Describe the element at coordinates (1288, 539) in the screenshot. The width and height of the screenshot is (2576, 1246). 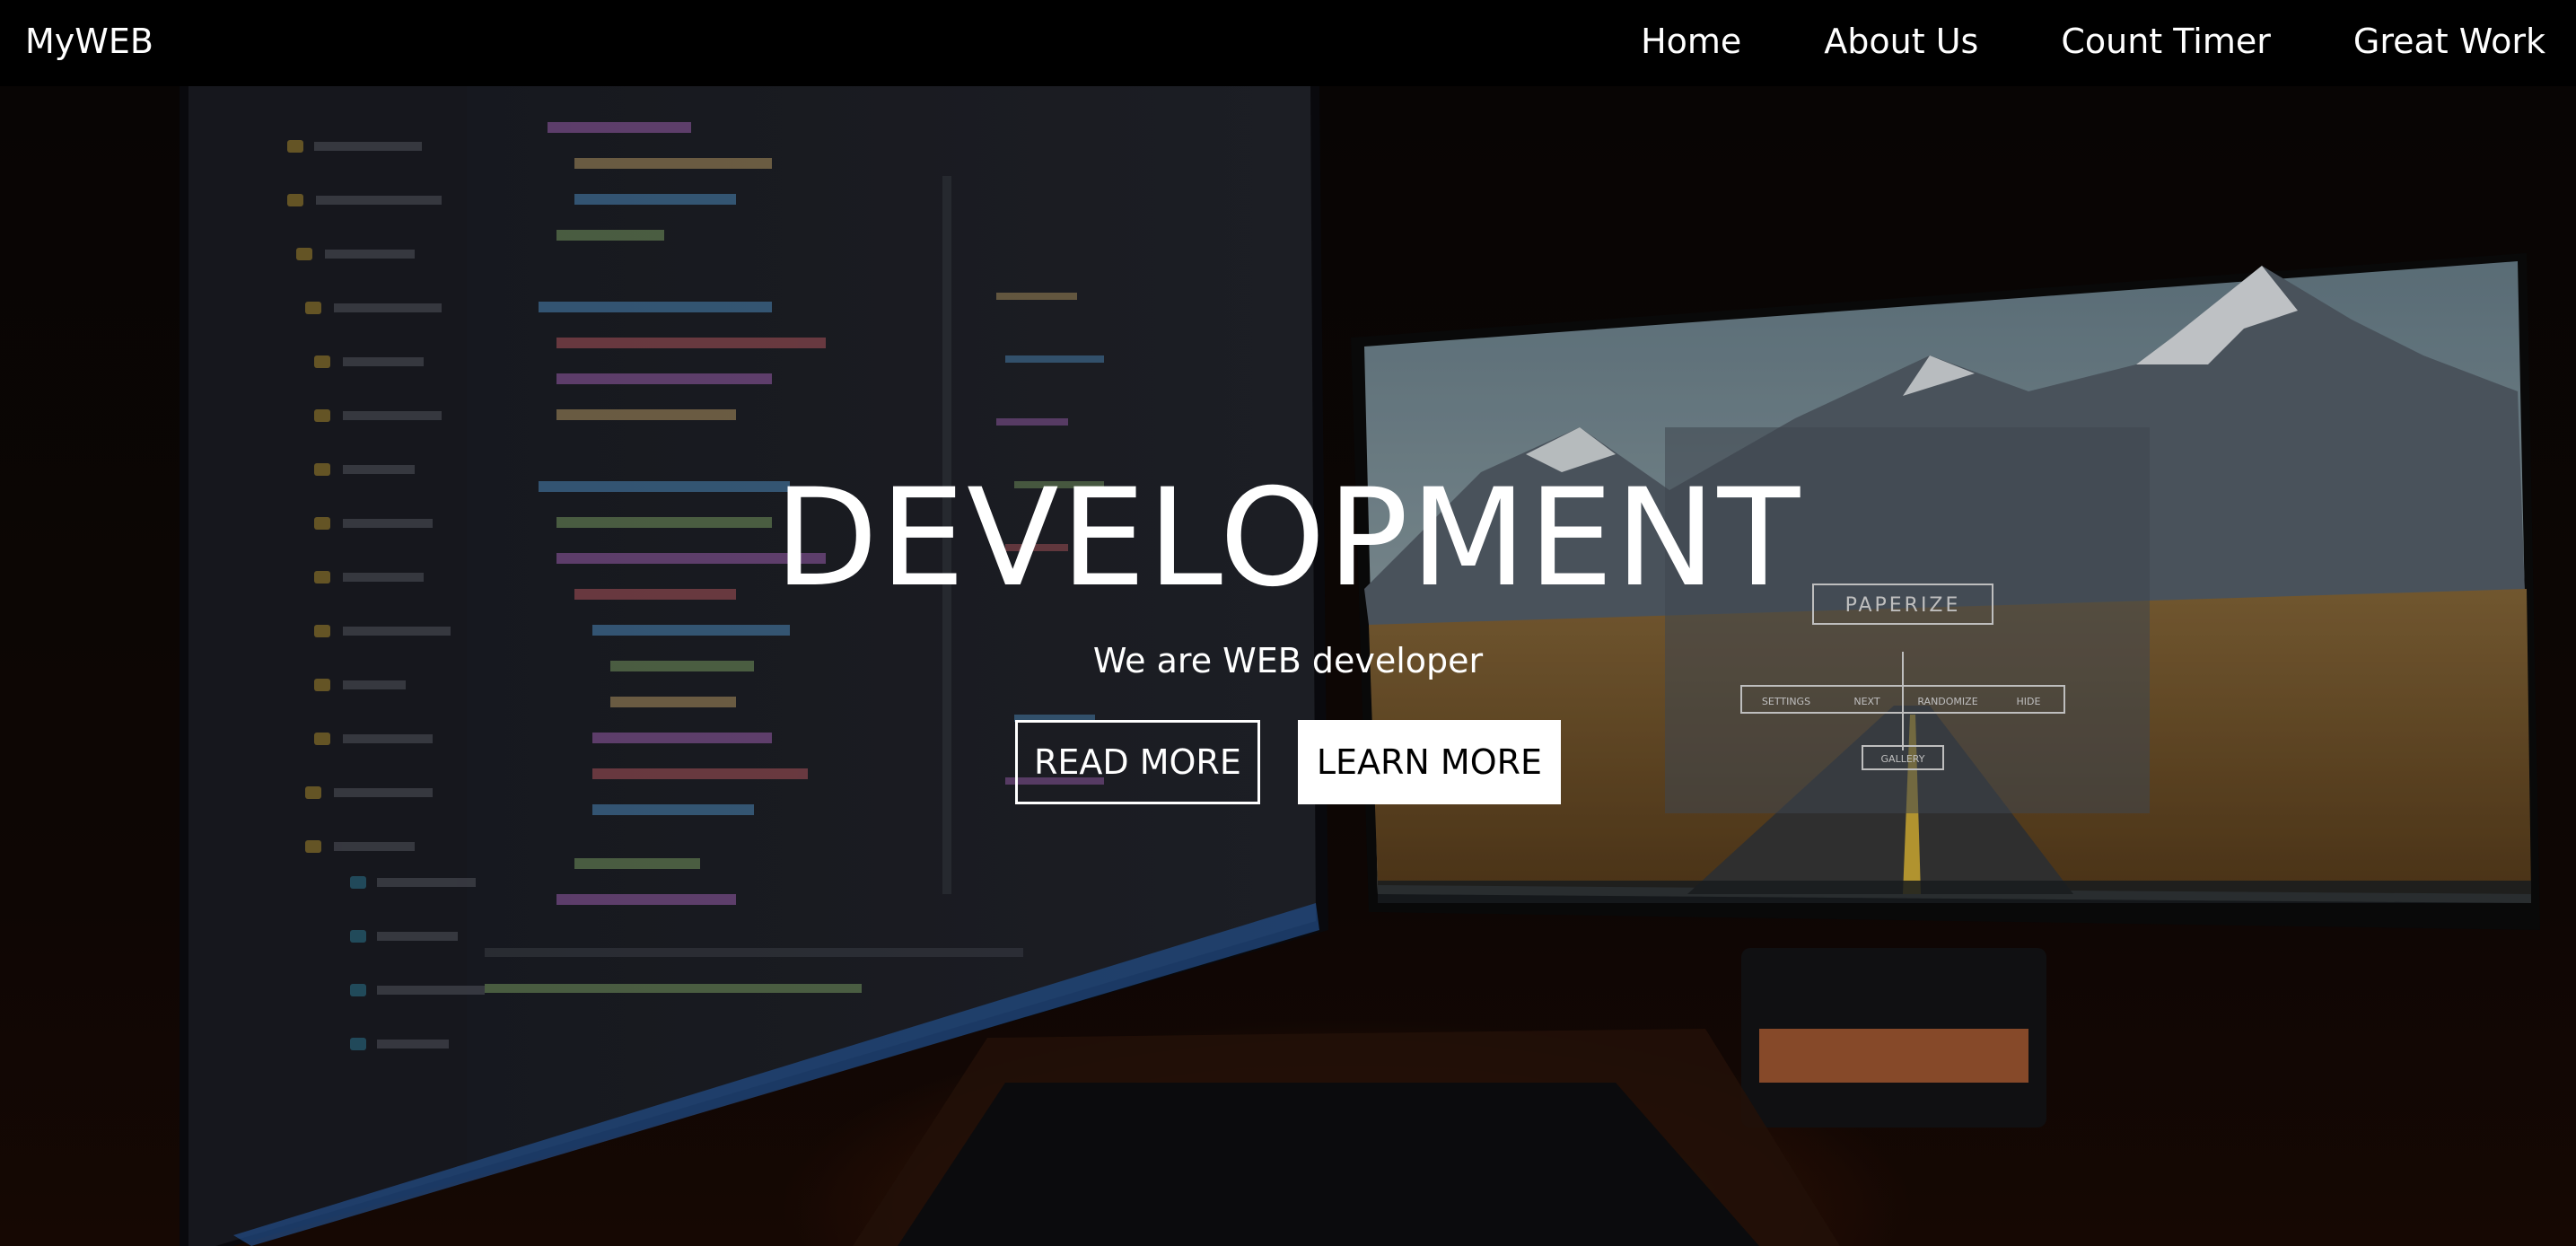
I see `hero-title: DEVELOPMENT` at that location.